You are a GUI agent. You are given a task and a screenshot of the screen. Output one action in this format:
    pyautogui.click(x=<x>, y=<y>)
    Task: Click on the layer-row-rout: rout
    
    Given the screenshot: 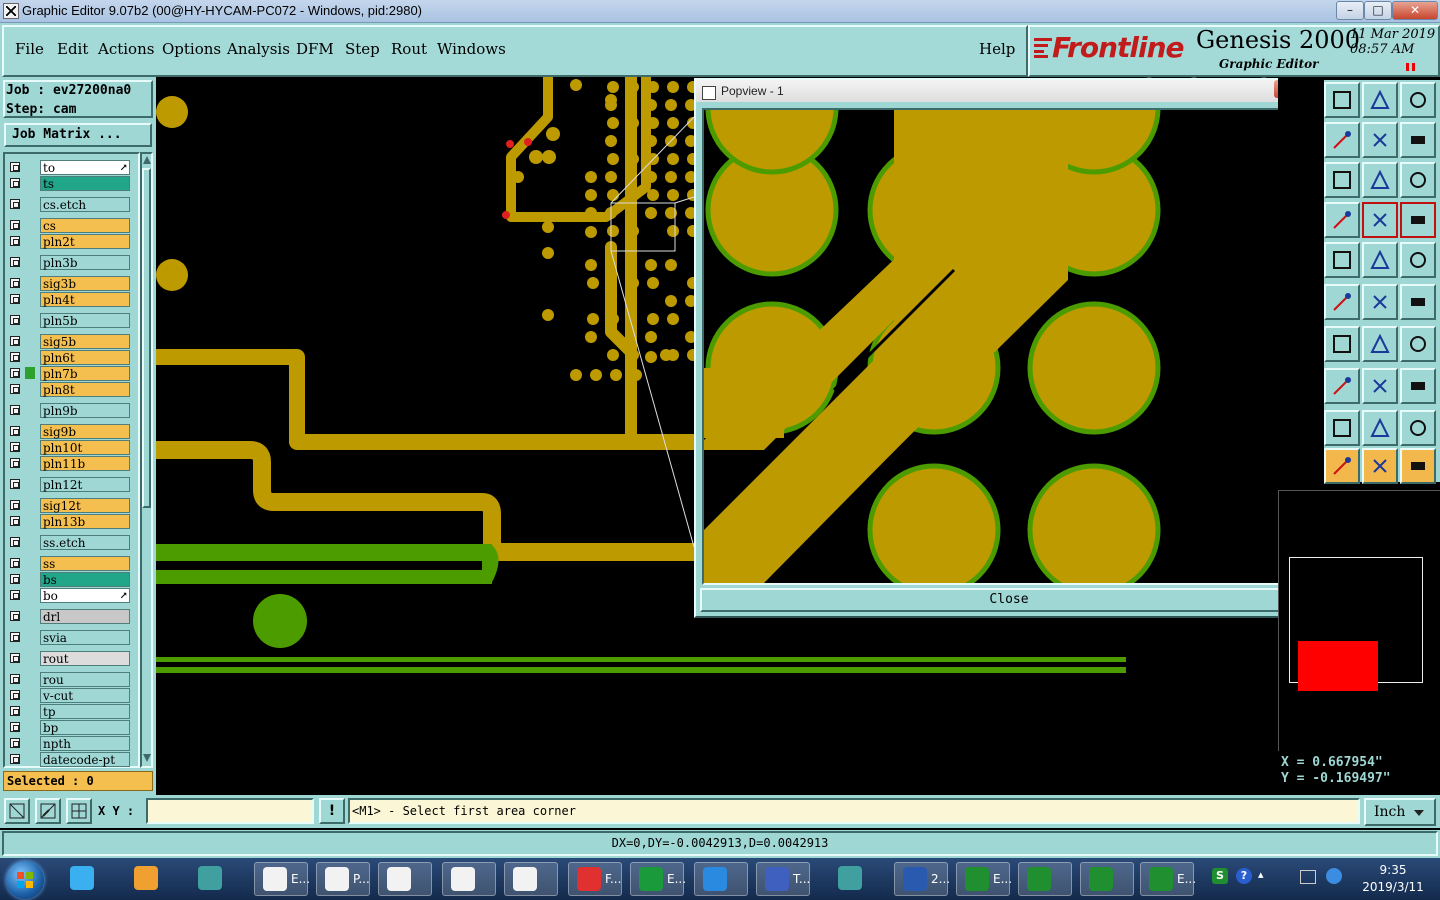 What is the action you would take?
    pyautogui.click(x=69, y=659)
    